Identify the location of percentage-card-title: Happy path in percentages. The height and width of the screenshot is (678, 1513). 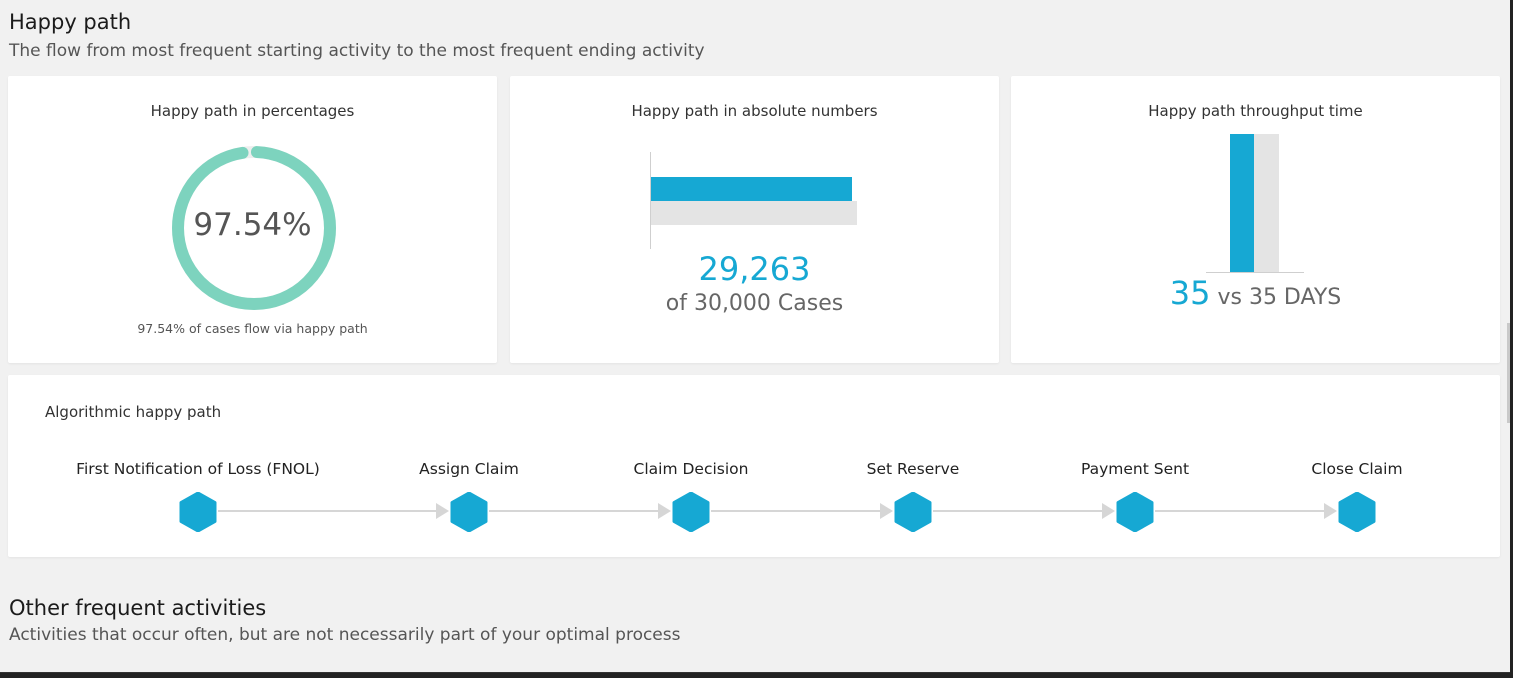
(252, 111).